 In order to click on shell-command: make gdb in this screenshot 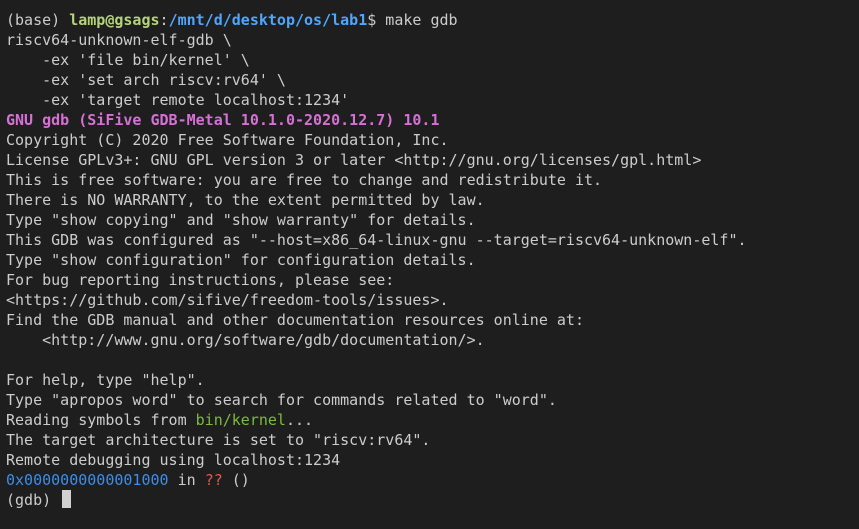, I will do `click(417, 20)`.